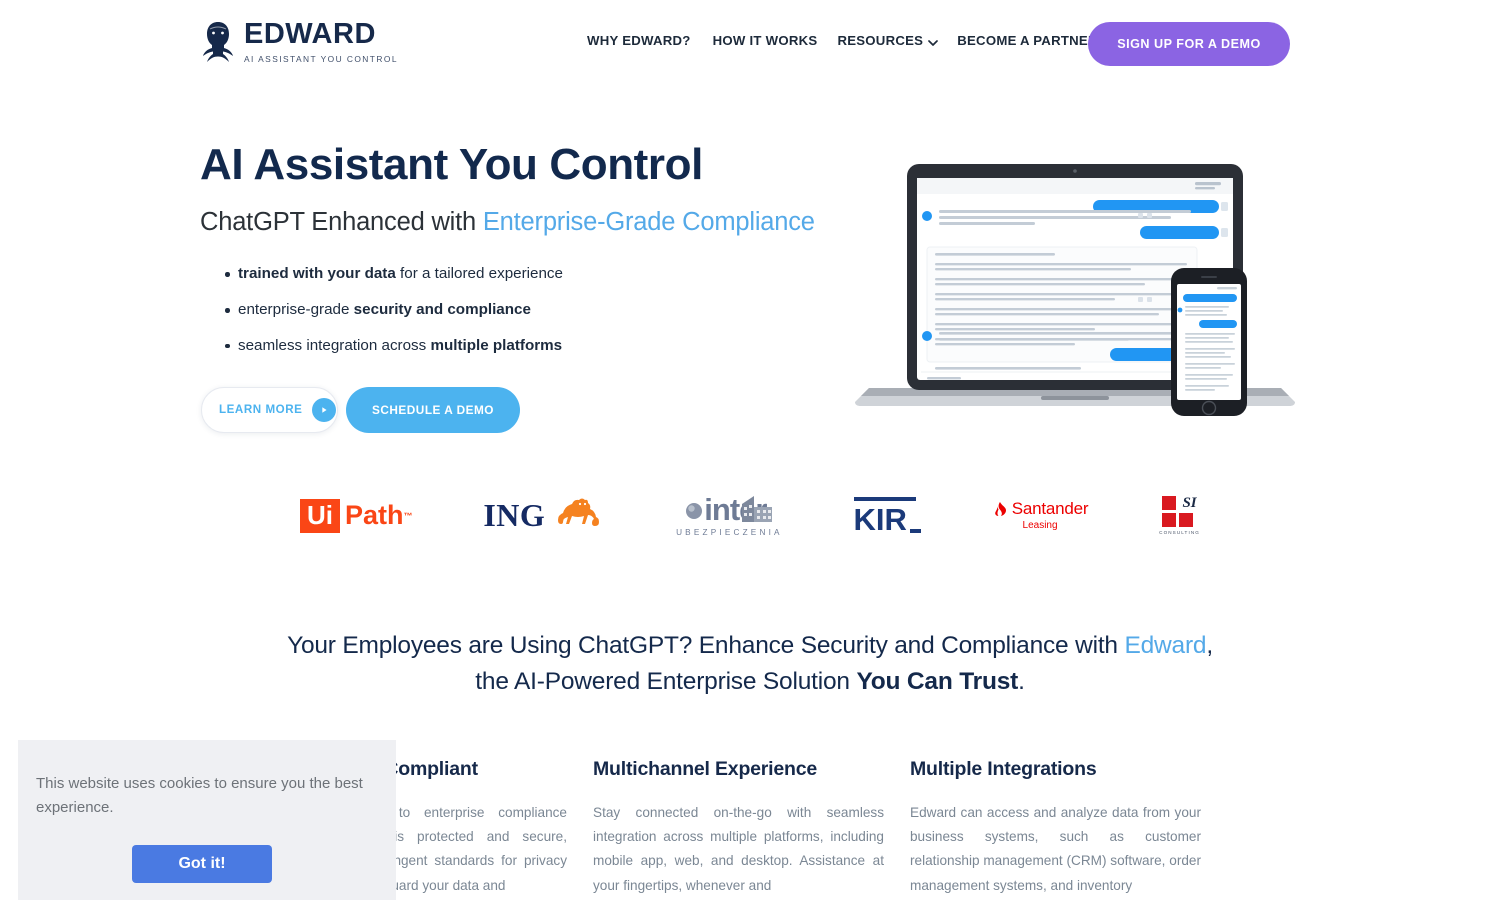 The width and height of the screenshot is (1500, 900). Describe the element at coordinates (694, 511) in the screenshot. I see `inter-sphere-icon` at that location.